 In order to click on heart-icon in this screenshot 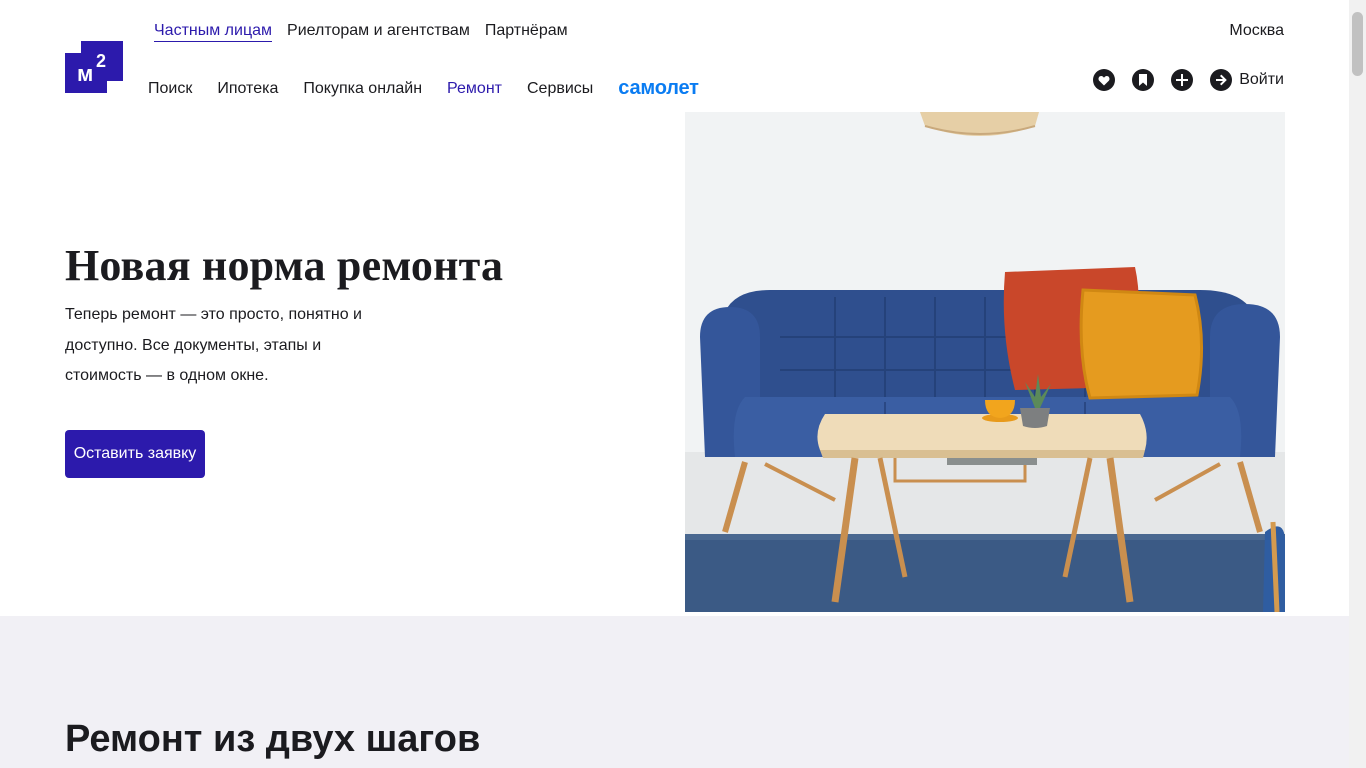, I will do `click(1104, 80)`.